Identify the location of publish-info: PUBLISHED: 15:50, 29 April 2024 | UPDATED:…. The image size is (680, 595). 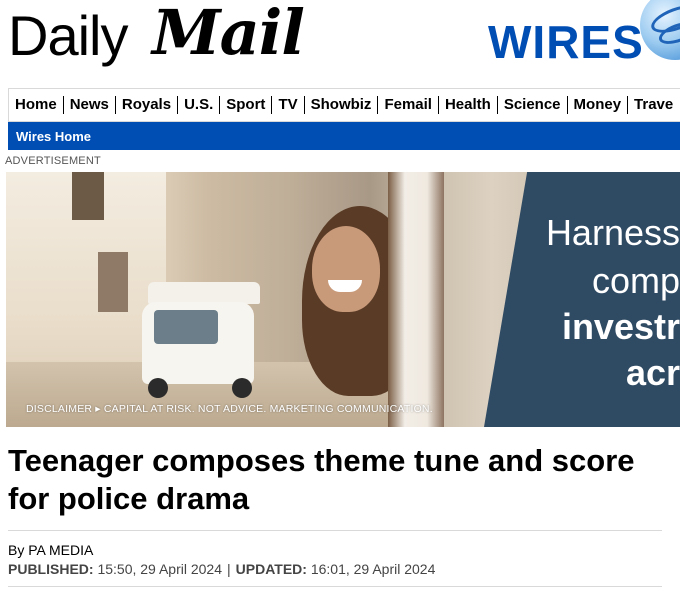
(221, 569).